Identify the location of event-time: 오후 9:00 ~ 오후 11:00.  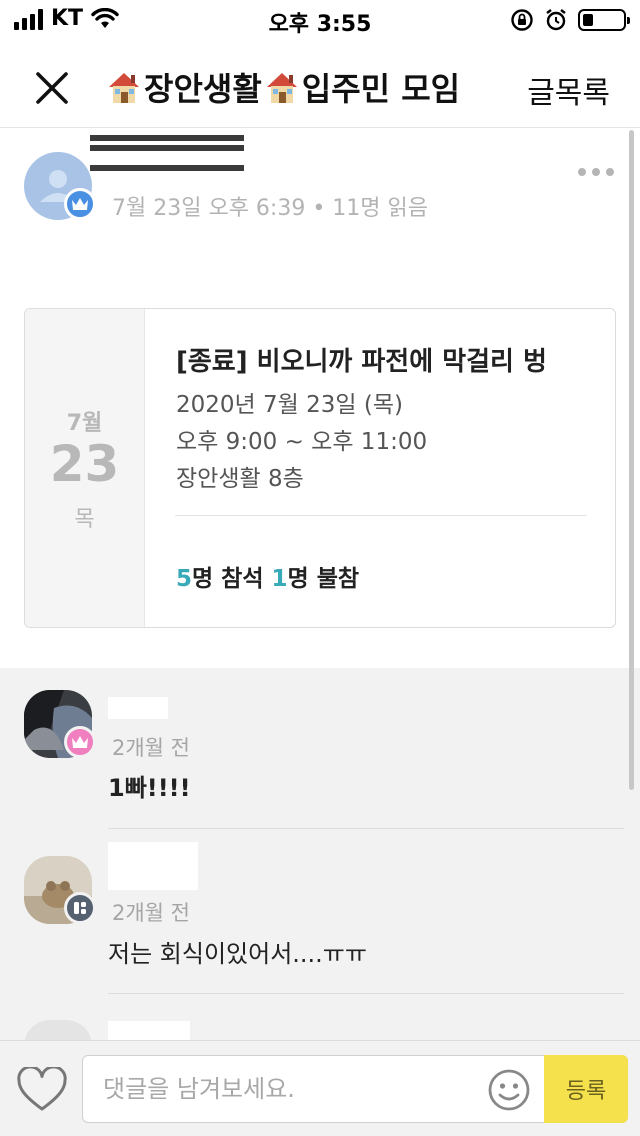
(302, 442).